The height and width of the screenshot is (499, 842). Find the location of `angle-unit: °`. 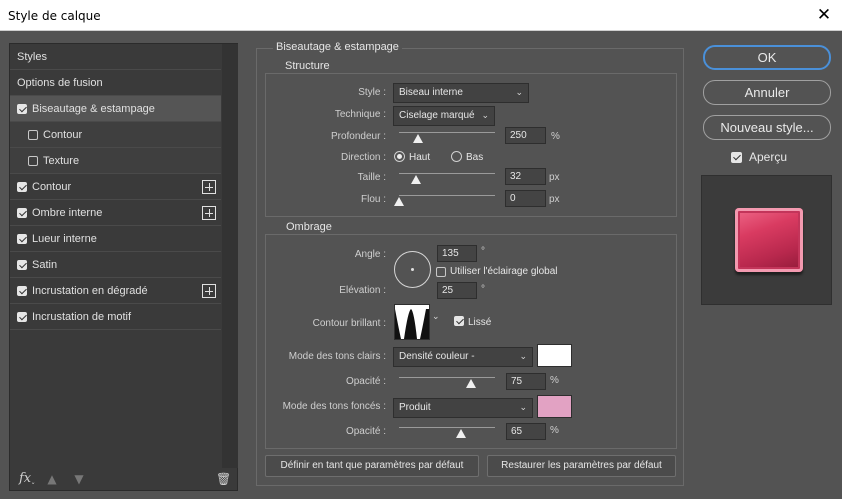

angle-unit: ° is located at coordinates (483, 251).